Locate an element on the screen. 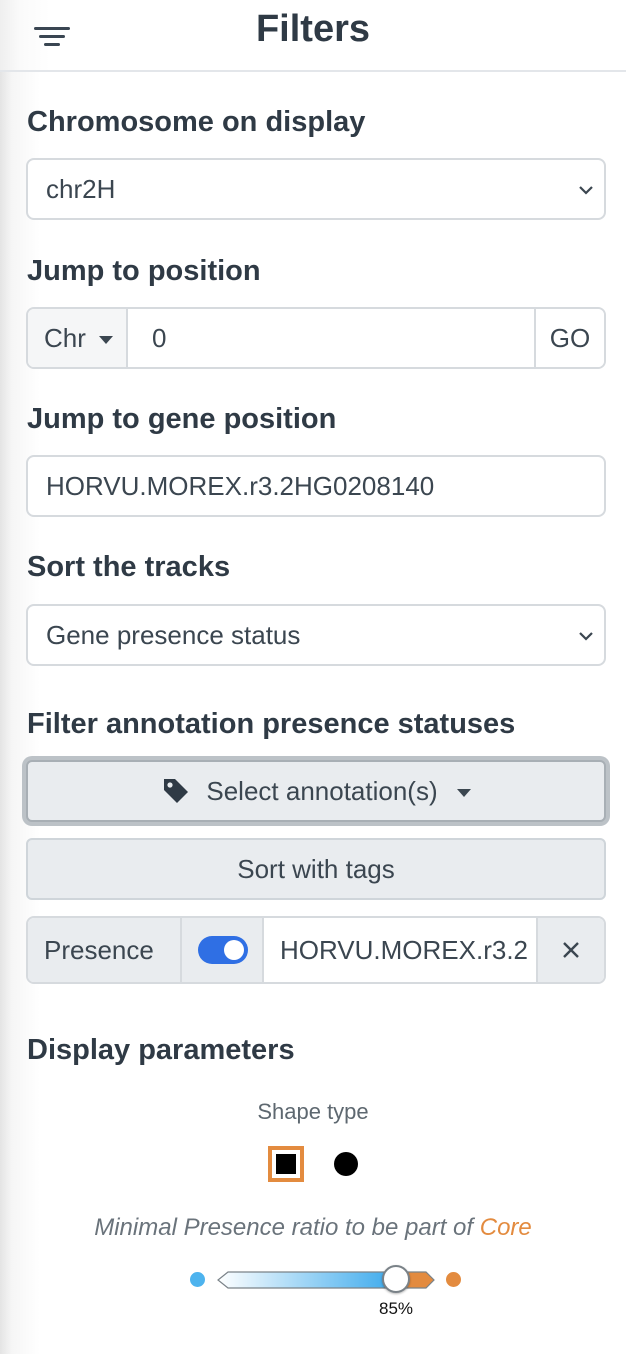  jump-position-group: Chr 0 GO is located at coordinates (316, 338).